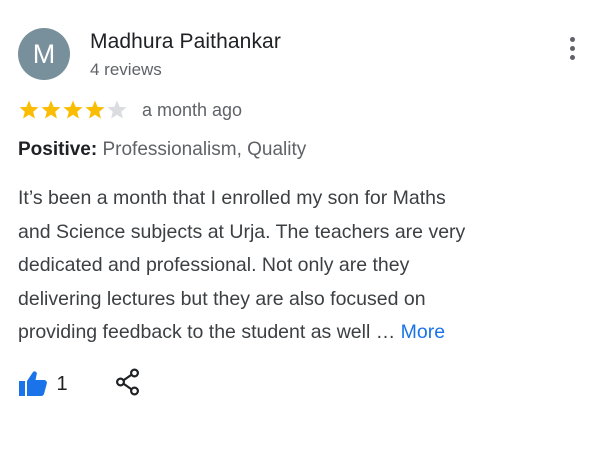  Describe the element at coordinates (44, 54) in the screenshot. I see `avatar: M` at that location.